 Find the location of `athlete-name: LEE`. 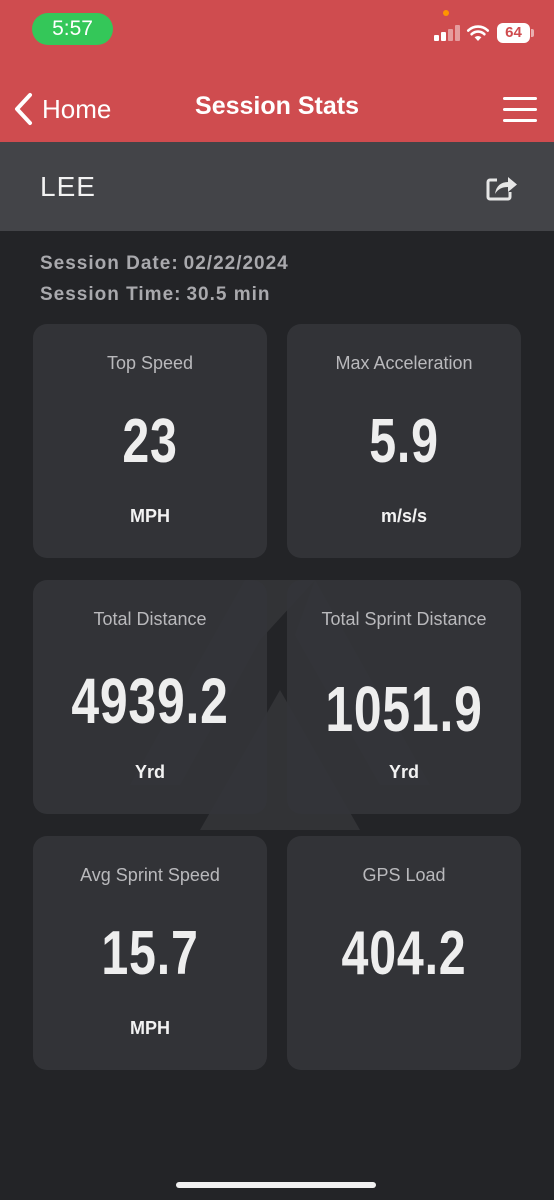

athlete-name: LEE is located at coordinates (68, 186).